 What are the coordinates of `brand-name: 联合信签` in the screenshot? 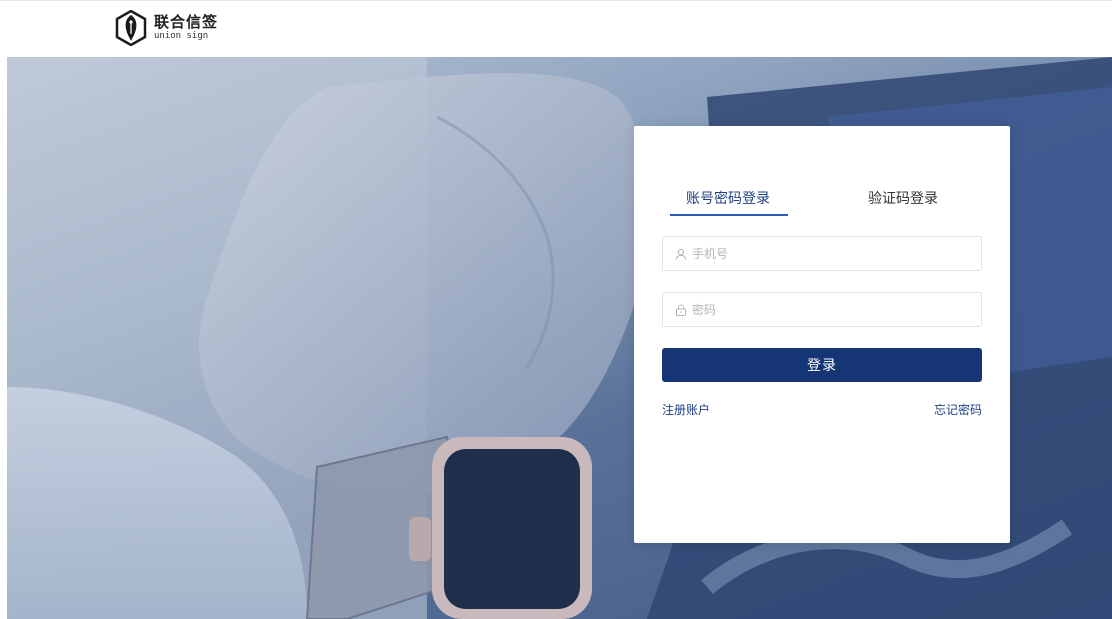 It's located at (186, 22).